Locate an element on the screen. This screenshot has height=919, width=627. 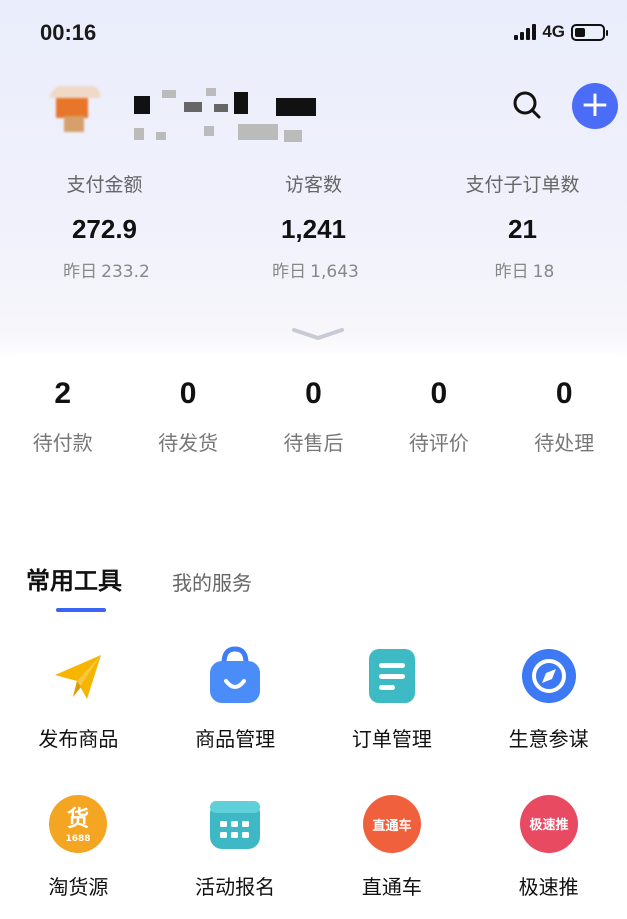
order-pending-shipment: 0 待发货 is located at coordinates (187, 416).